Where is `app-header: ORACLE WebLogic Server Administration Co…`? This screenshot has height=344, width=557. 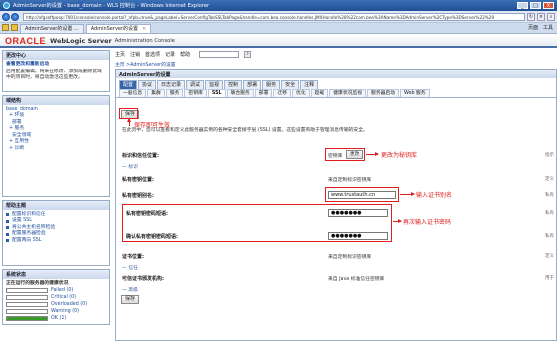 app-header: ORACLE WebLogic Server Administration Co… is located at coordinates (278, 41).